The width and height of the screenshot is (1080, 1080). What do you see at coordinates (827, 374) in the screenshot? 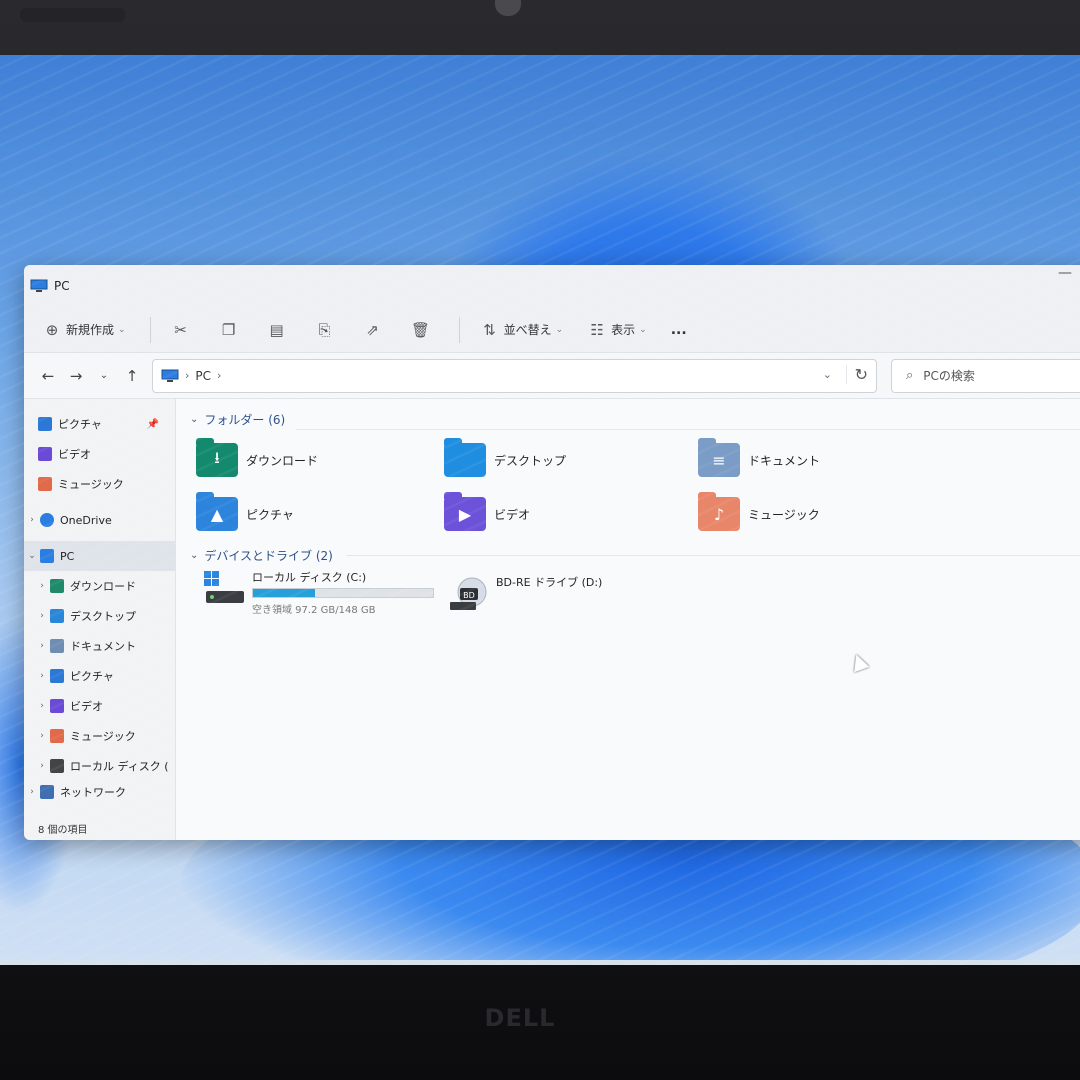
I see `address-history-dropdown: ⌄` at bounding box center [827, 374].